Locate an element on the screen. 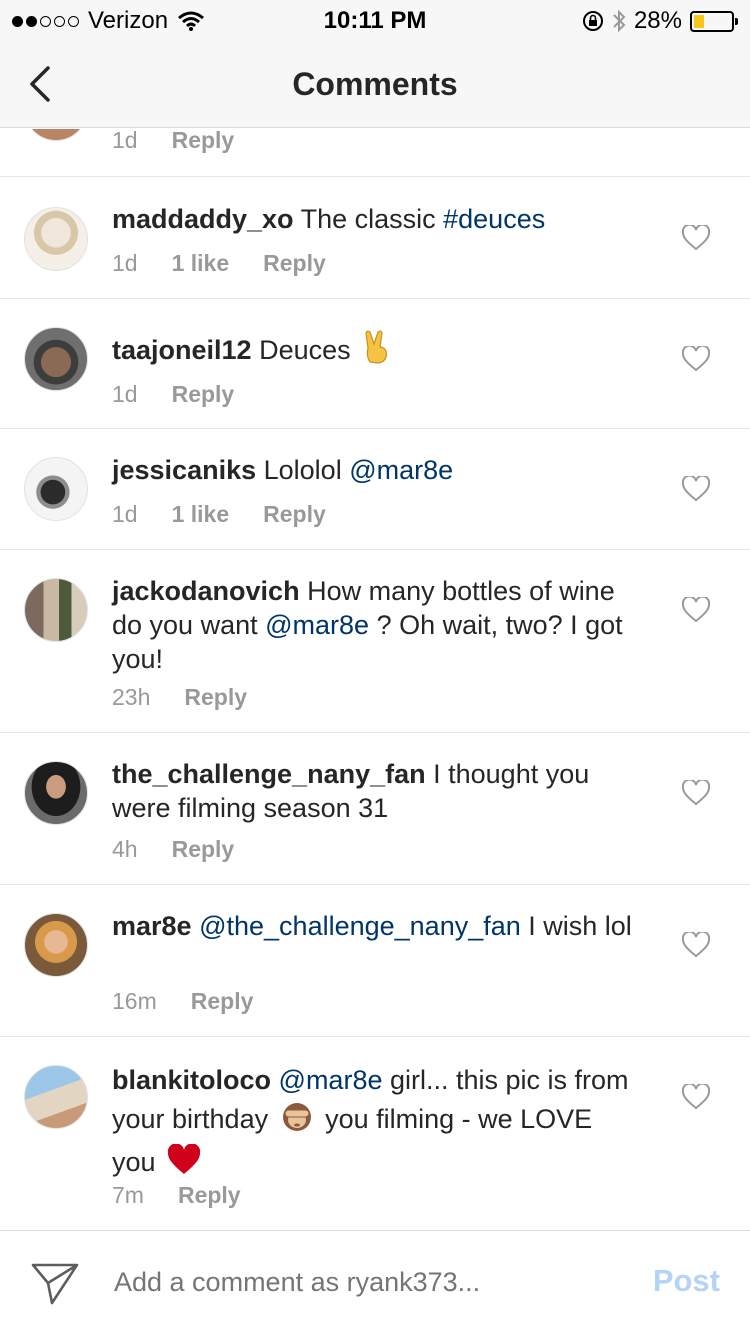  paper-plane-icon is located at coordinates (55, 1283).